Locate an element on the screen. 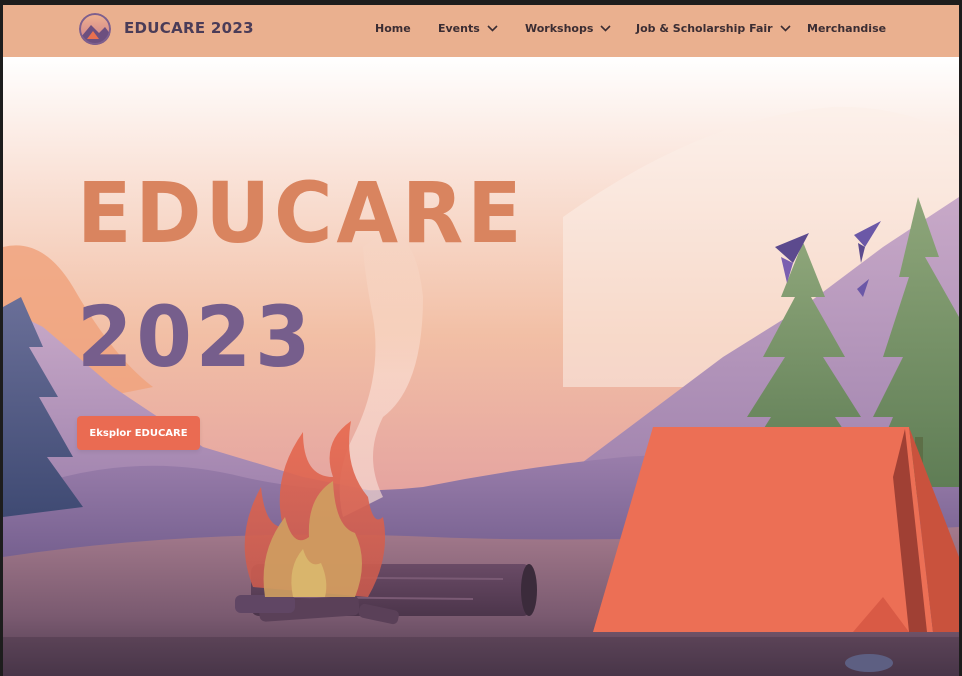 The height and width of the screenshot is (676, 962). tent is located at coordinates (776, 529).